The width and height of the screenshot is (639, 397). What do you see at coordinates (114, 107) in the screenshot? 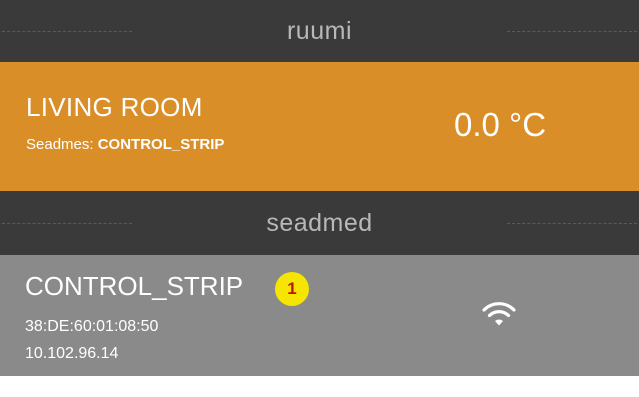
I see `room-name: LIVING ROOM` at bounding box center [114, 107].